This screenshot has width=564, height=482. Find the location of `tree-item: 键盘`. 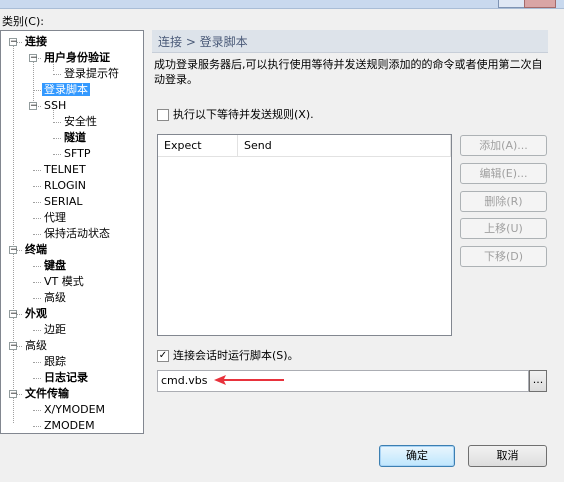

tree-item: 键盘 is located at coordinates (55, 266).